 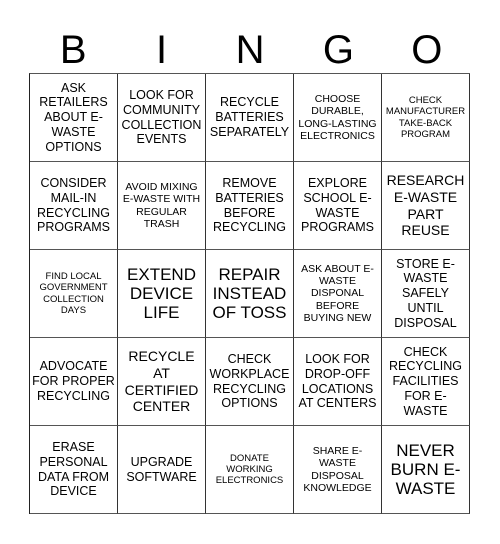 I want to click on cell-text: RECYCLE AT CERTIFIED CENTER, so click(x=161, y=381).